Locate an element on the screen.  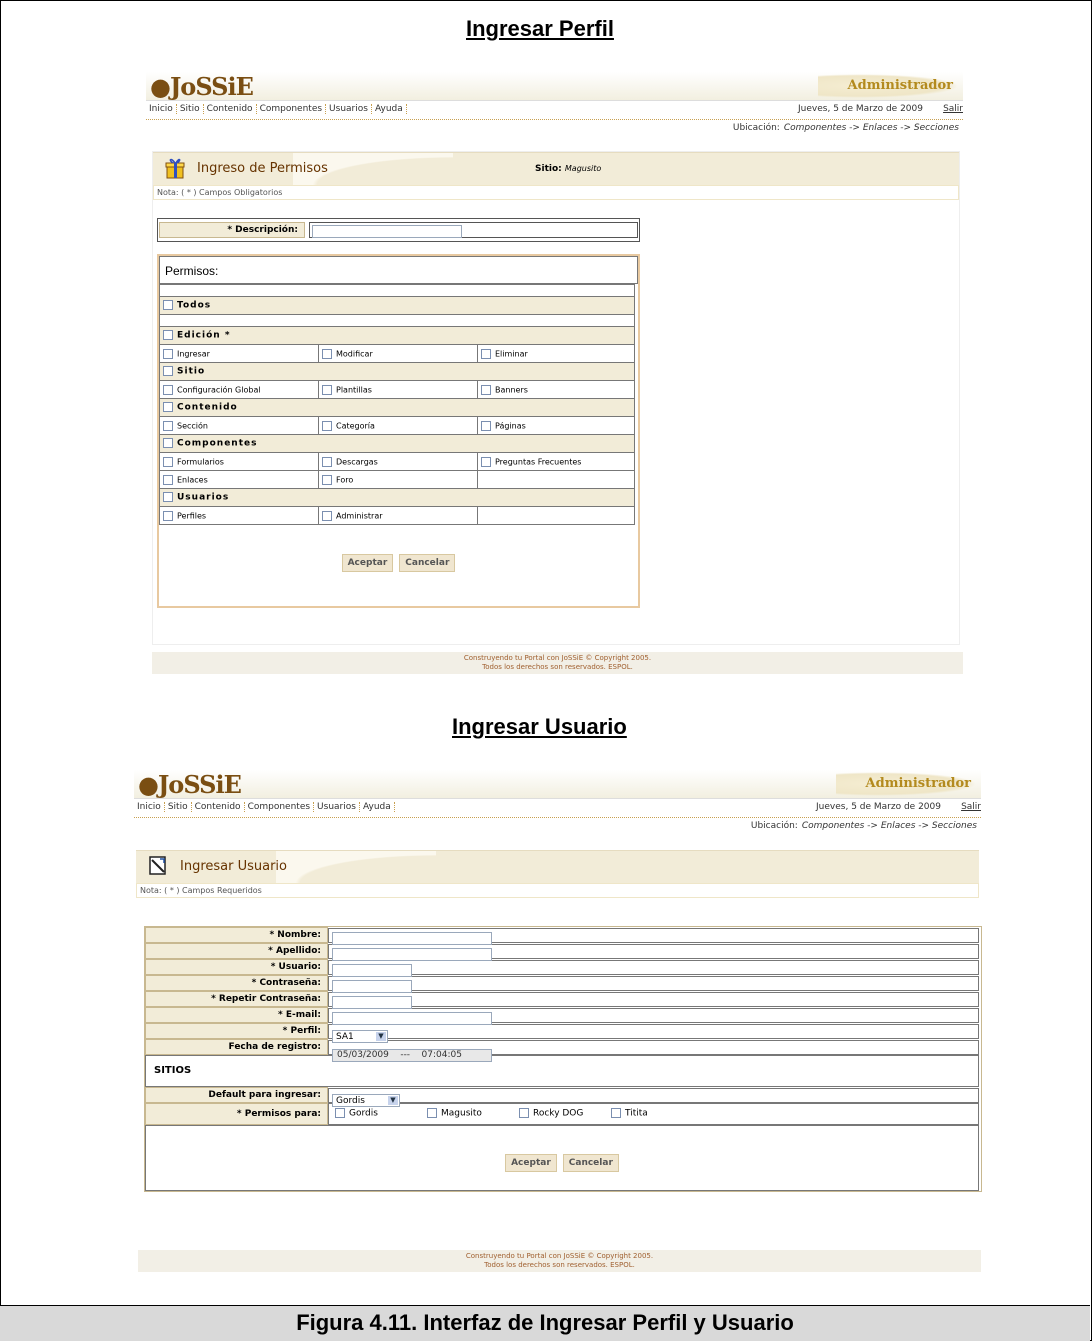
edicion-checkbox is located at coordinates (168, 335).